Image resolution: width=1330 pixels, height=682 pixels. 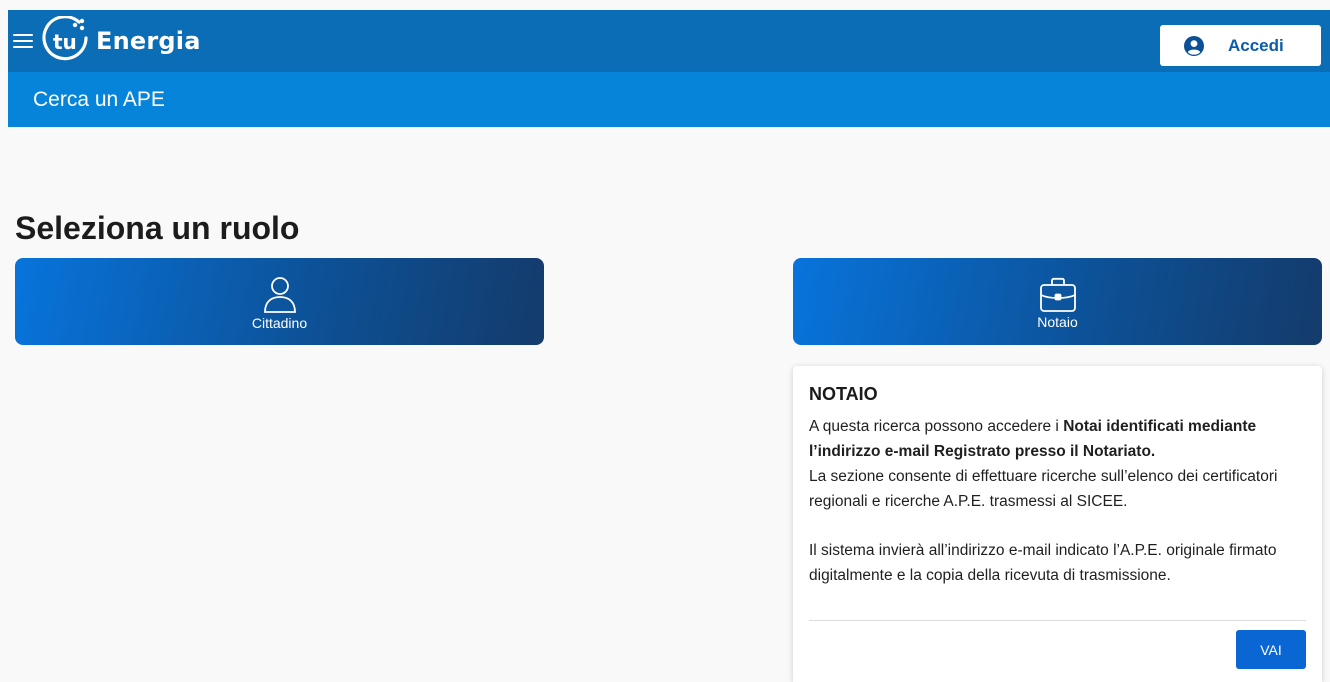 What do you see at coordinates (843, 394) in the screenshot?
I see `panel-title: NOTAIO` at bounding box center [843, 394].